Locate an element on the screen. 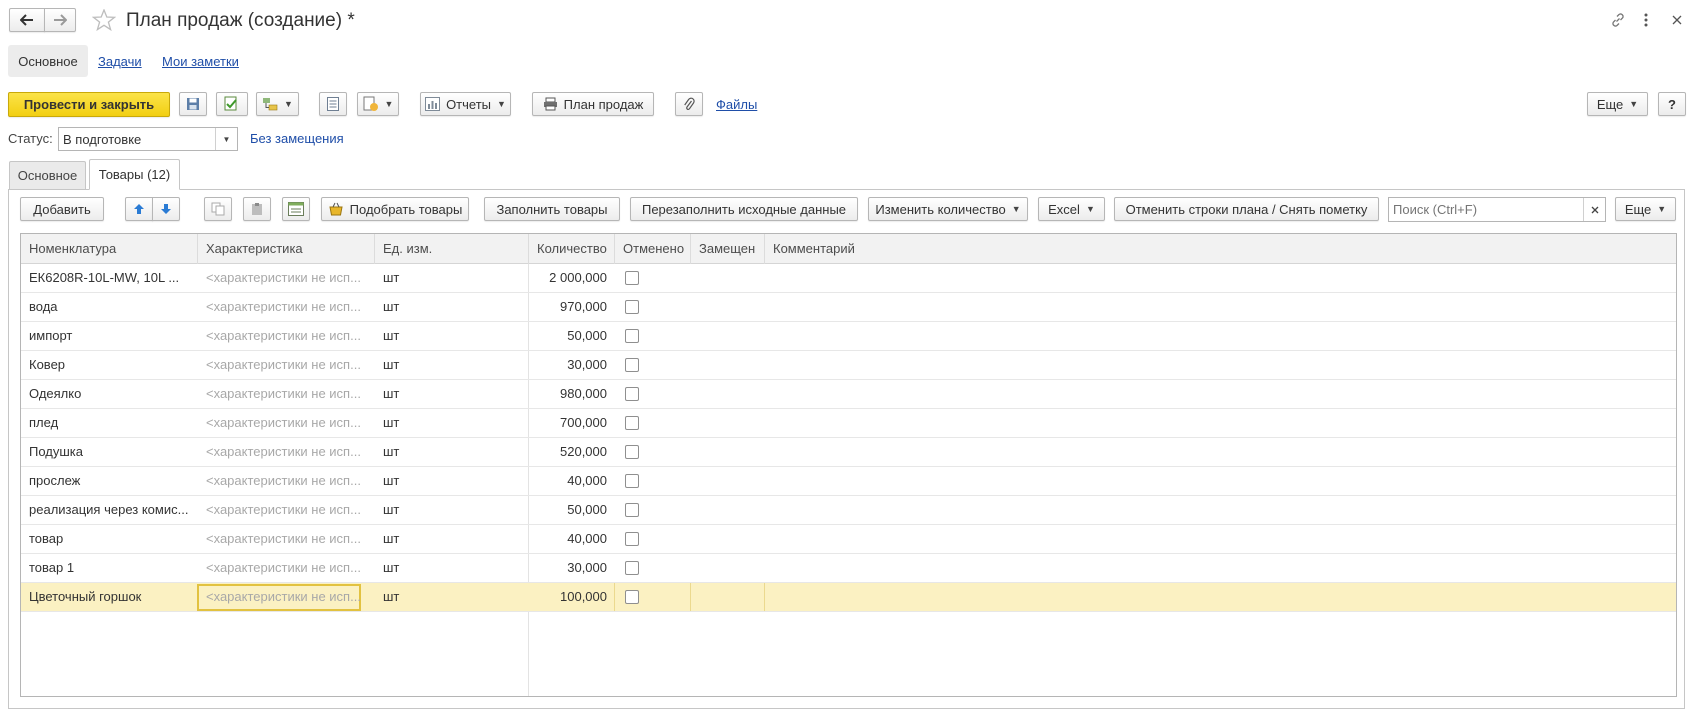  table-row: товар 1 <характеристики не исп... шт 30,000 is located at coordinates (848, 568).